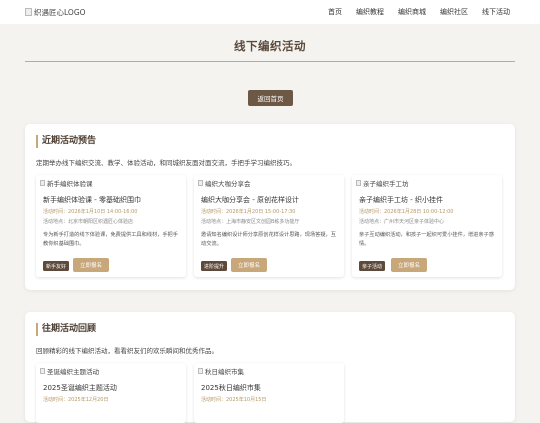 The image size is (540, 423). What do you see at coordinates (372, 266) in the screenshot?
I see `event-tag: 亲子活动` at bounding box center [372, 266].